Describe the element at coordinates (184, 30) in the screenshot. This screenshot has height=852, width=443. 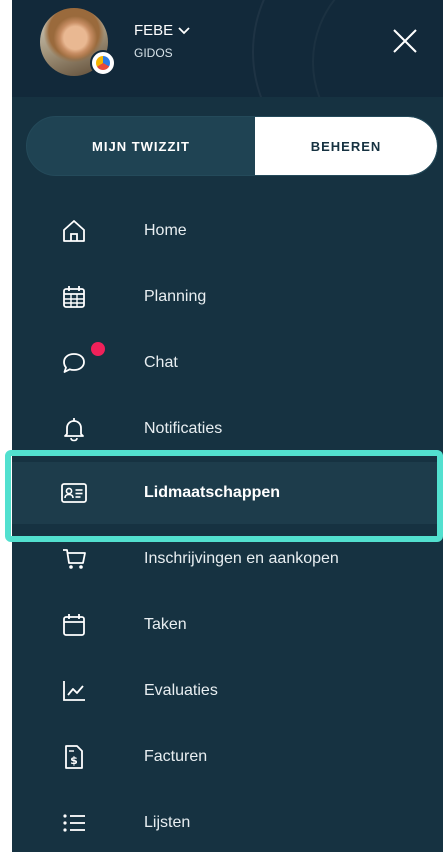
I see `chevron-down-icon` at that location.